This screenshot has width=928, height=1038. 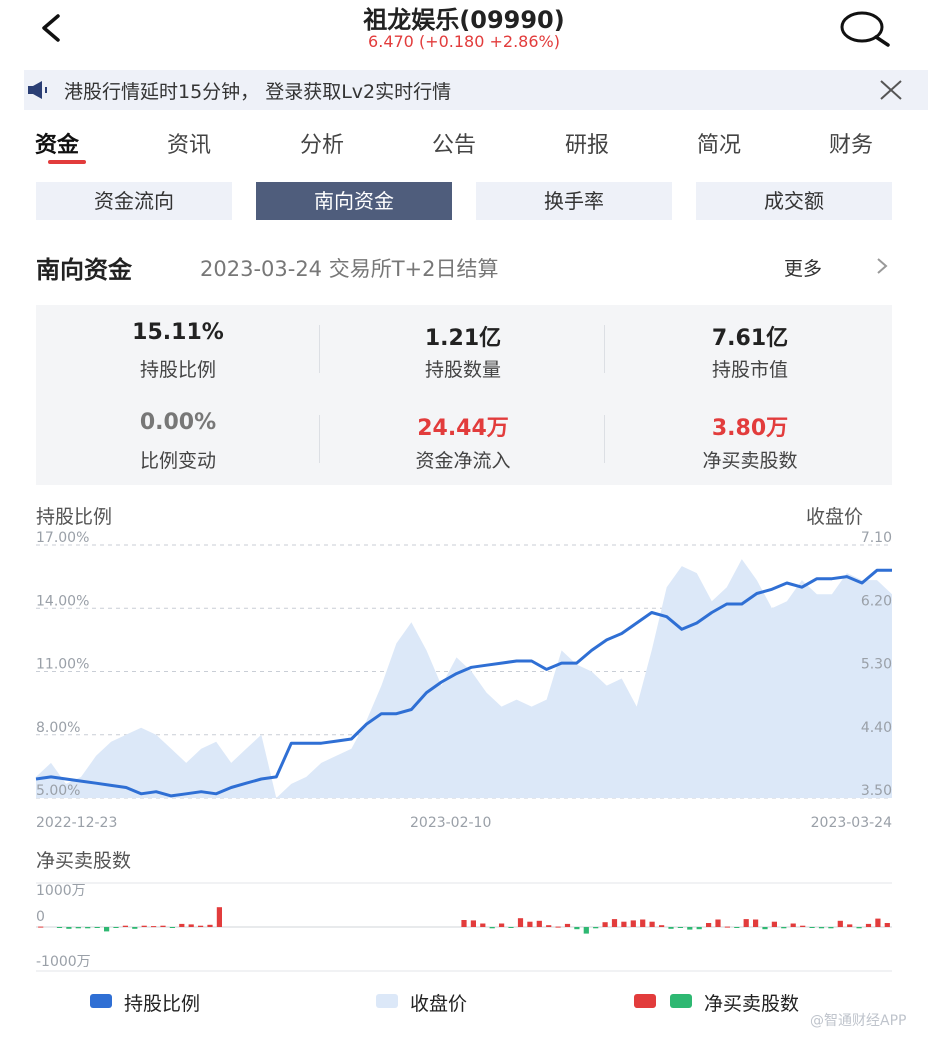 What do you see at coordinates (851, 143) in the screenshot?
I see `tab-financials: 财务` at bounding box center [851, 143].